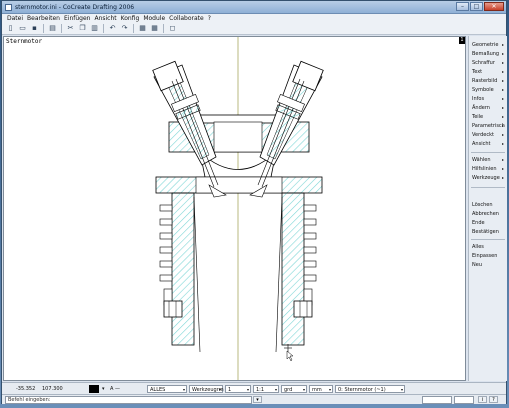  I want to click on command-bar: Befehl eingeben: ▾ i ?, so click(254, 399).